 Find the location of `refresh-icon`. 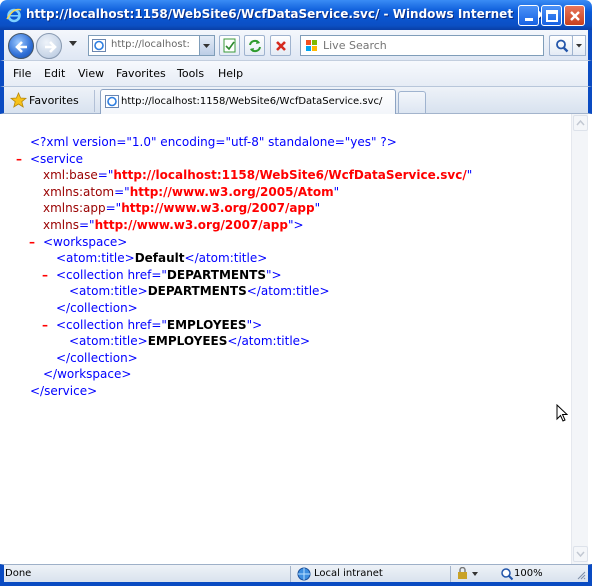

refresh-icon is located at coordinates (255, 46).